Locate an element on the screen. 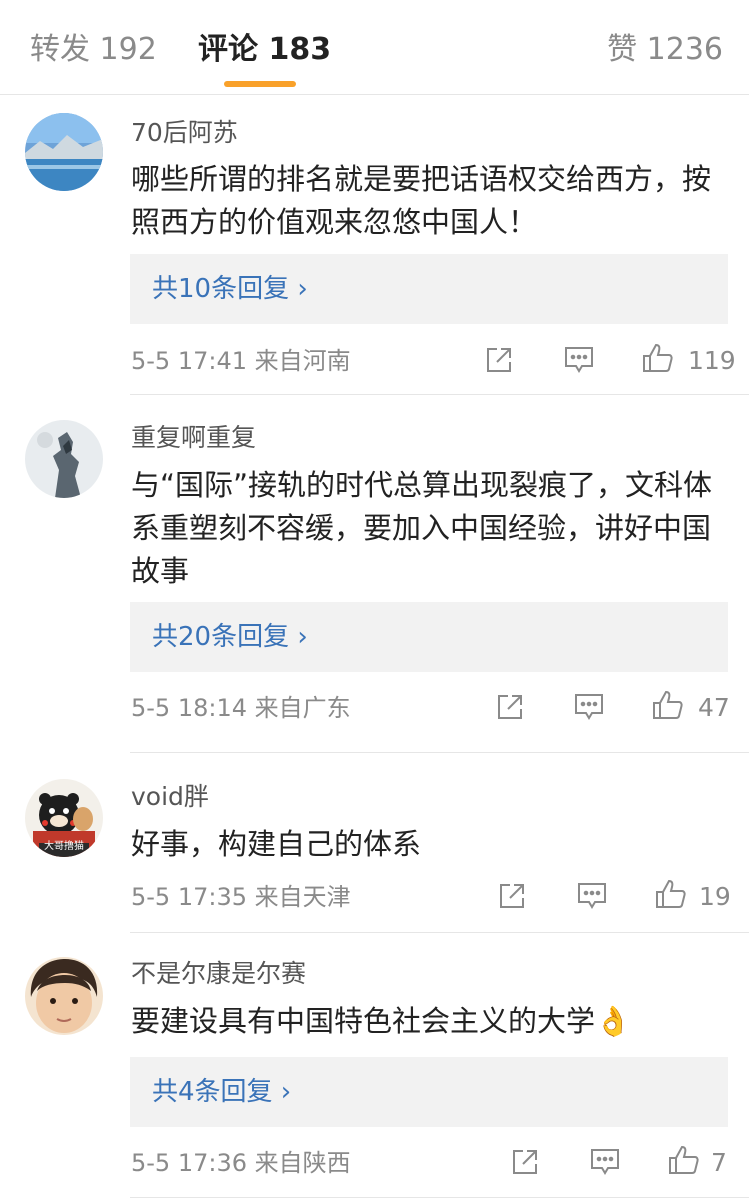  active-tab-indicator is located at coordinates (260, 84).